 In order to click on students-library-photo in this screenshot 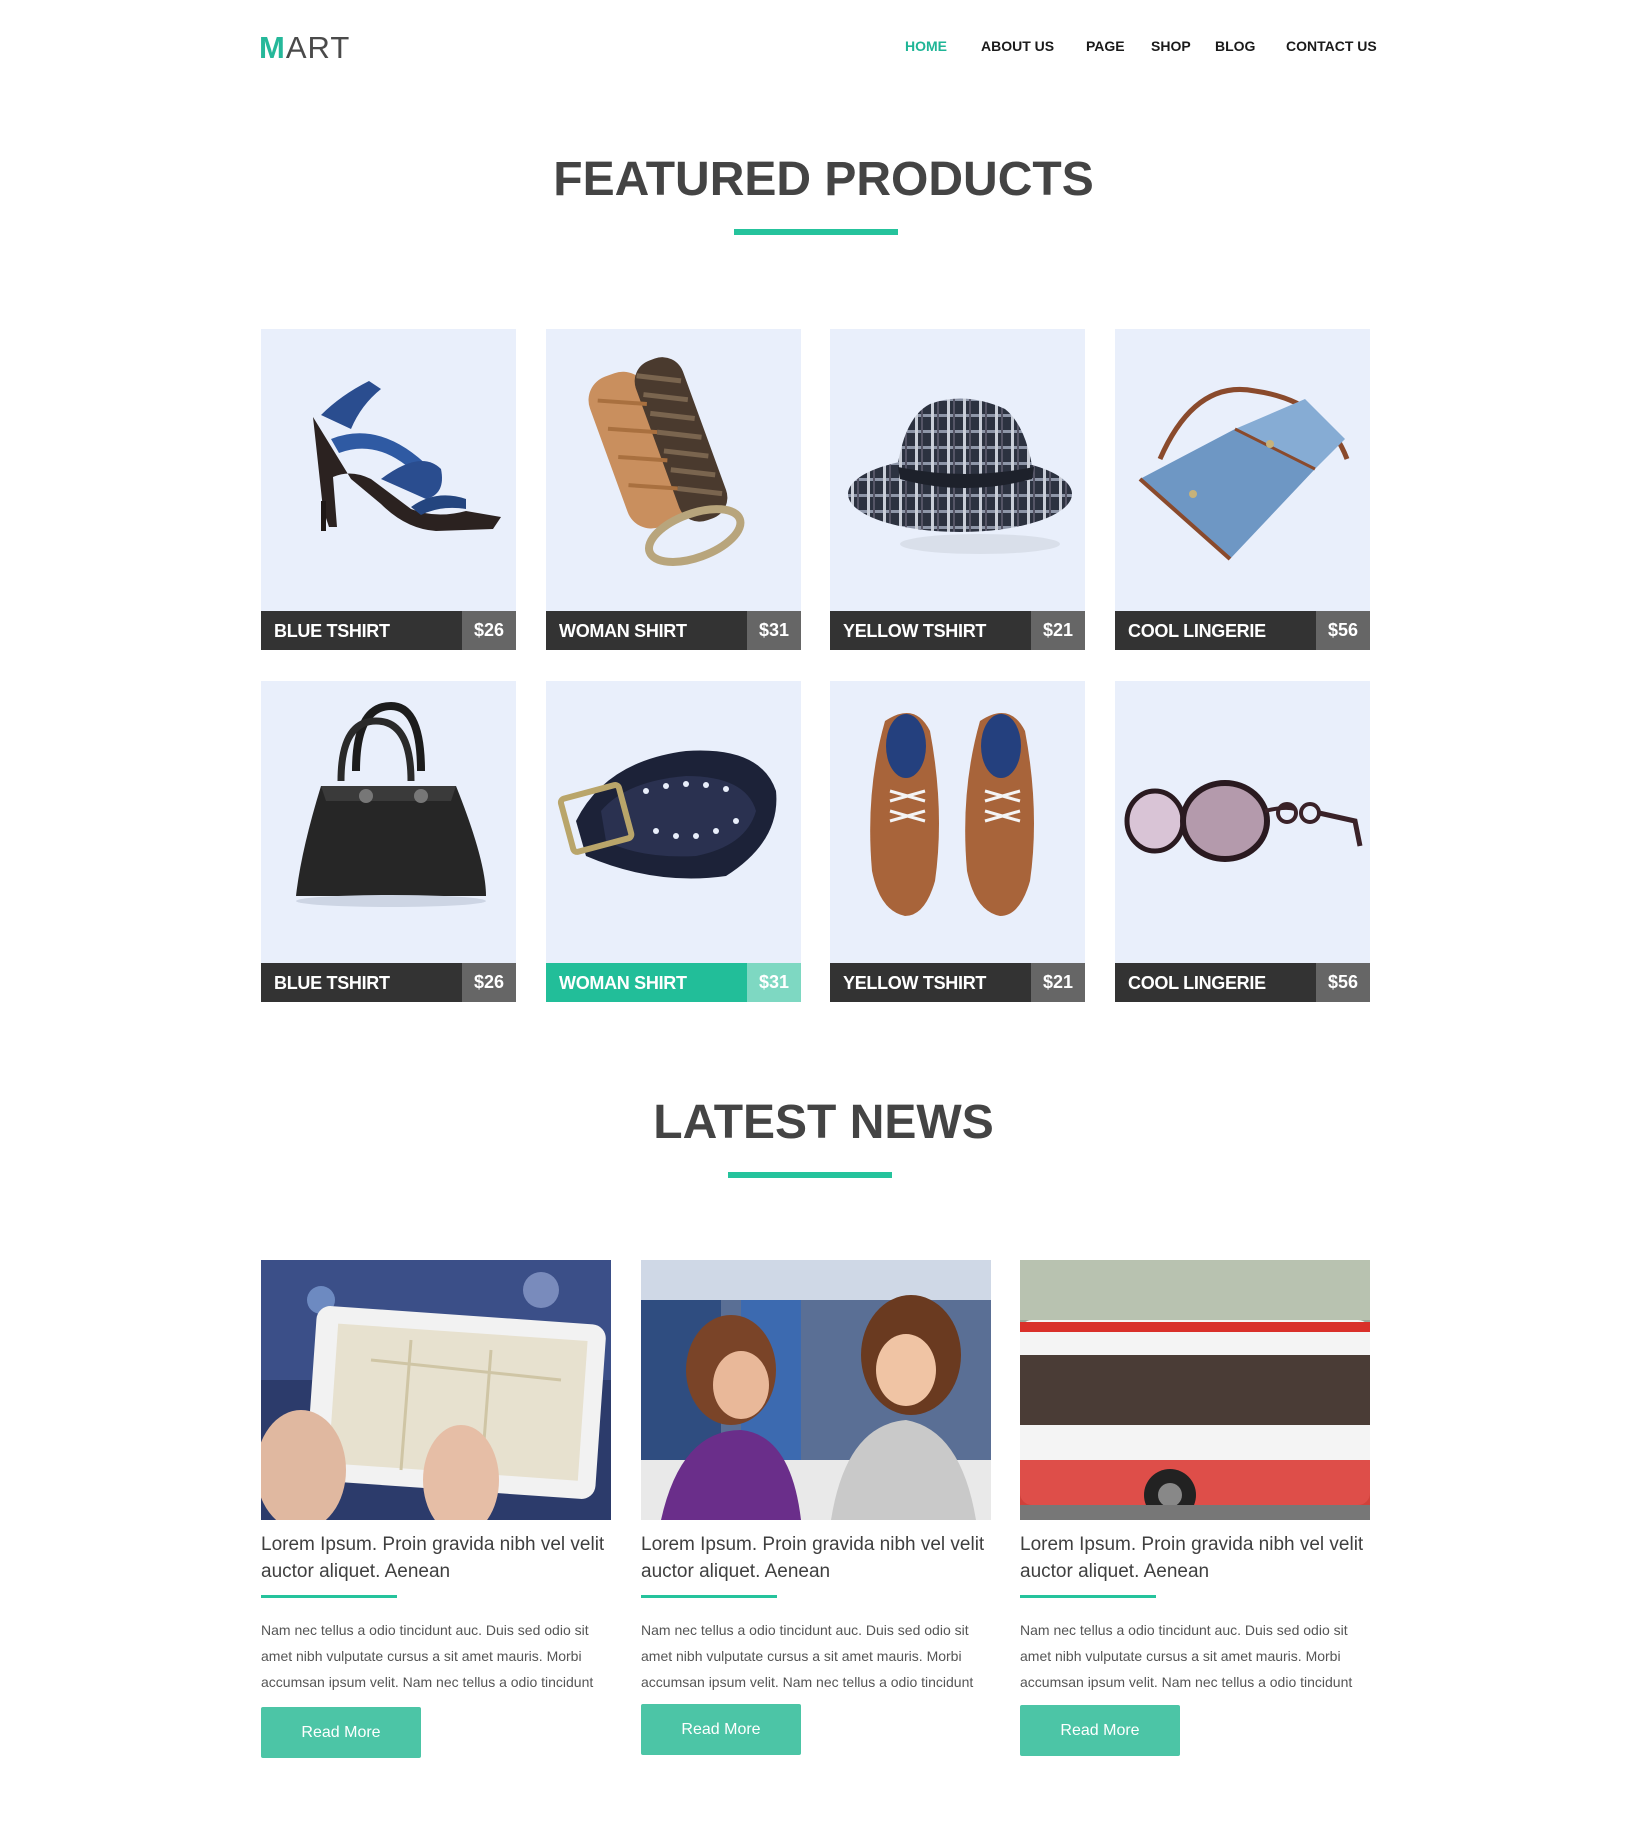, I will do `click(816, 1390)`.